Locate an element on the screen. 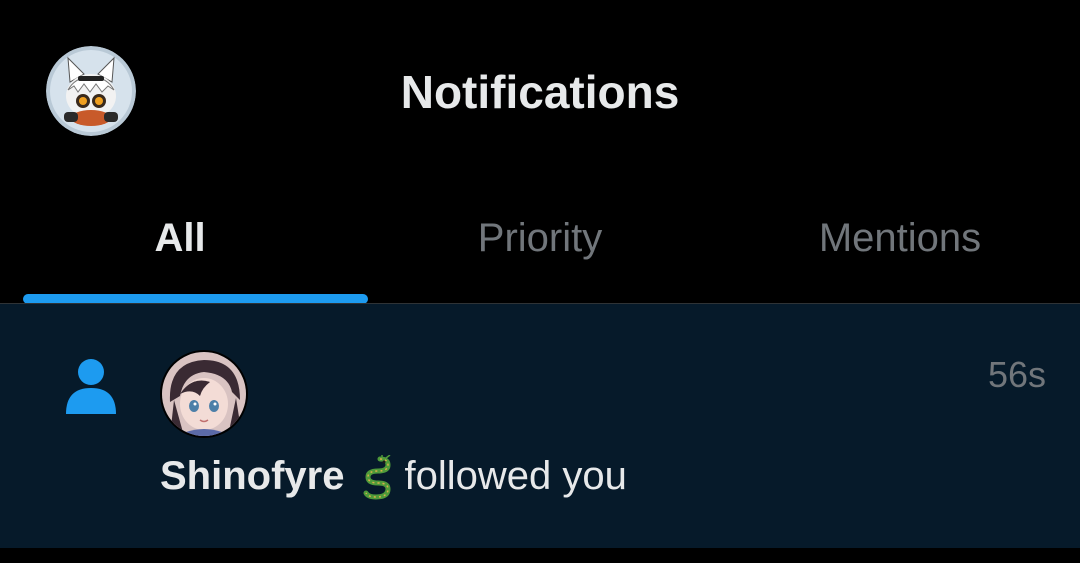 This screenshot has width=1080, height=563. list-divider is located at coordinates (540, 555).